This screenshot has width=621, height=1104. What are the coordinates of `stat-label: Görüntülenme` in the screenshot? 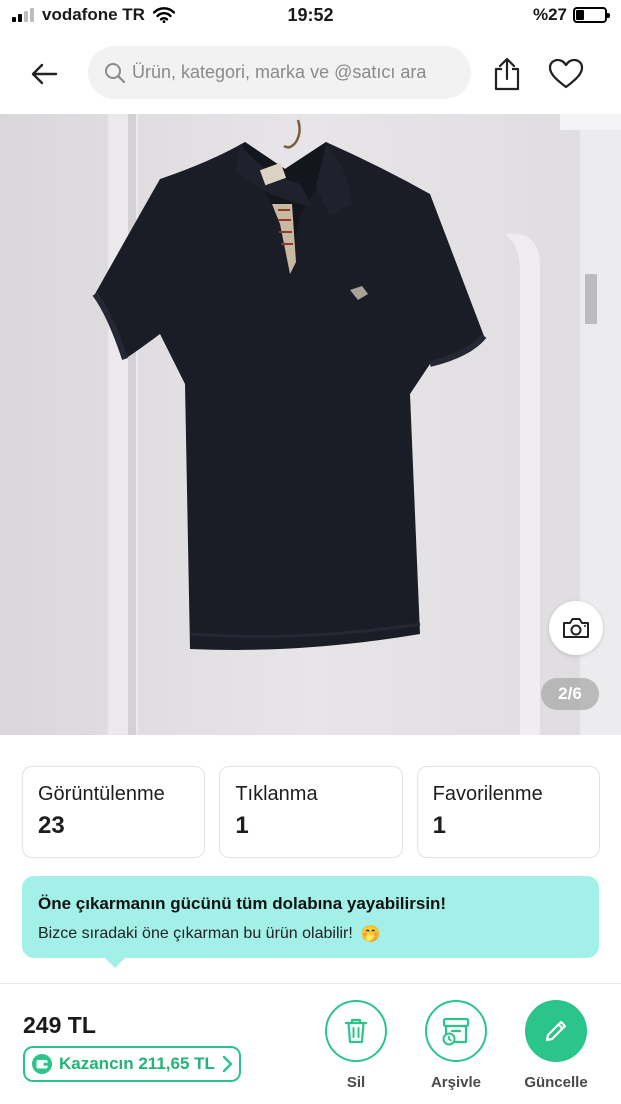 It's located at (101, 794).